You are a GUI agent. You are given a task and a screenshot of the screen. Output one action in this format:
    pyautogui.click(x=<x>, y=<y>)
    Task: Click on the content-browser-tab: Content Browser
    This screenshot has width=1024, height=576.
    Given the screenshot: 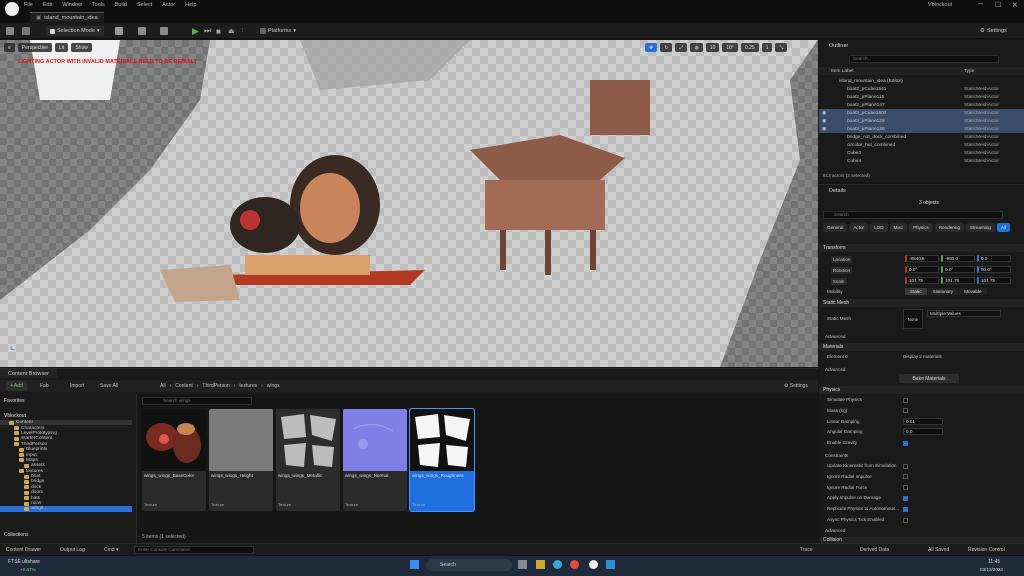 What is the action you would take?
    pyautogui.click(x=28, y=373)
    